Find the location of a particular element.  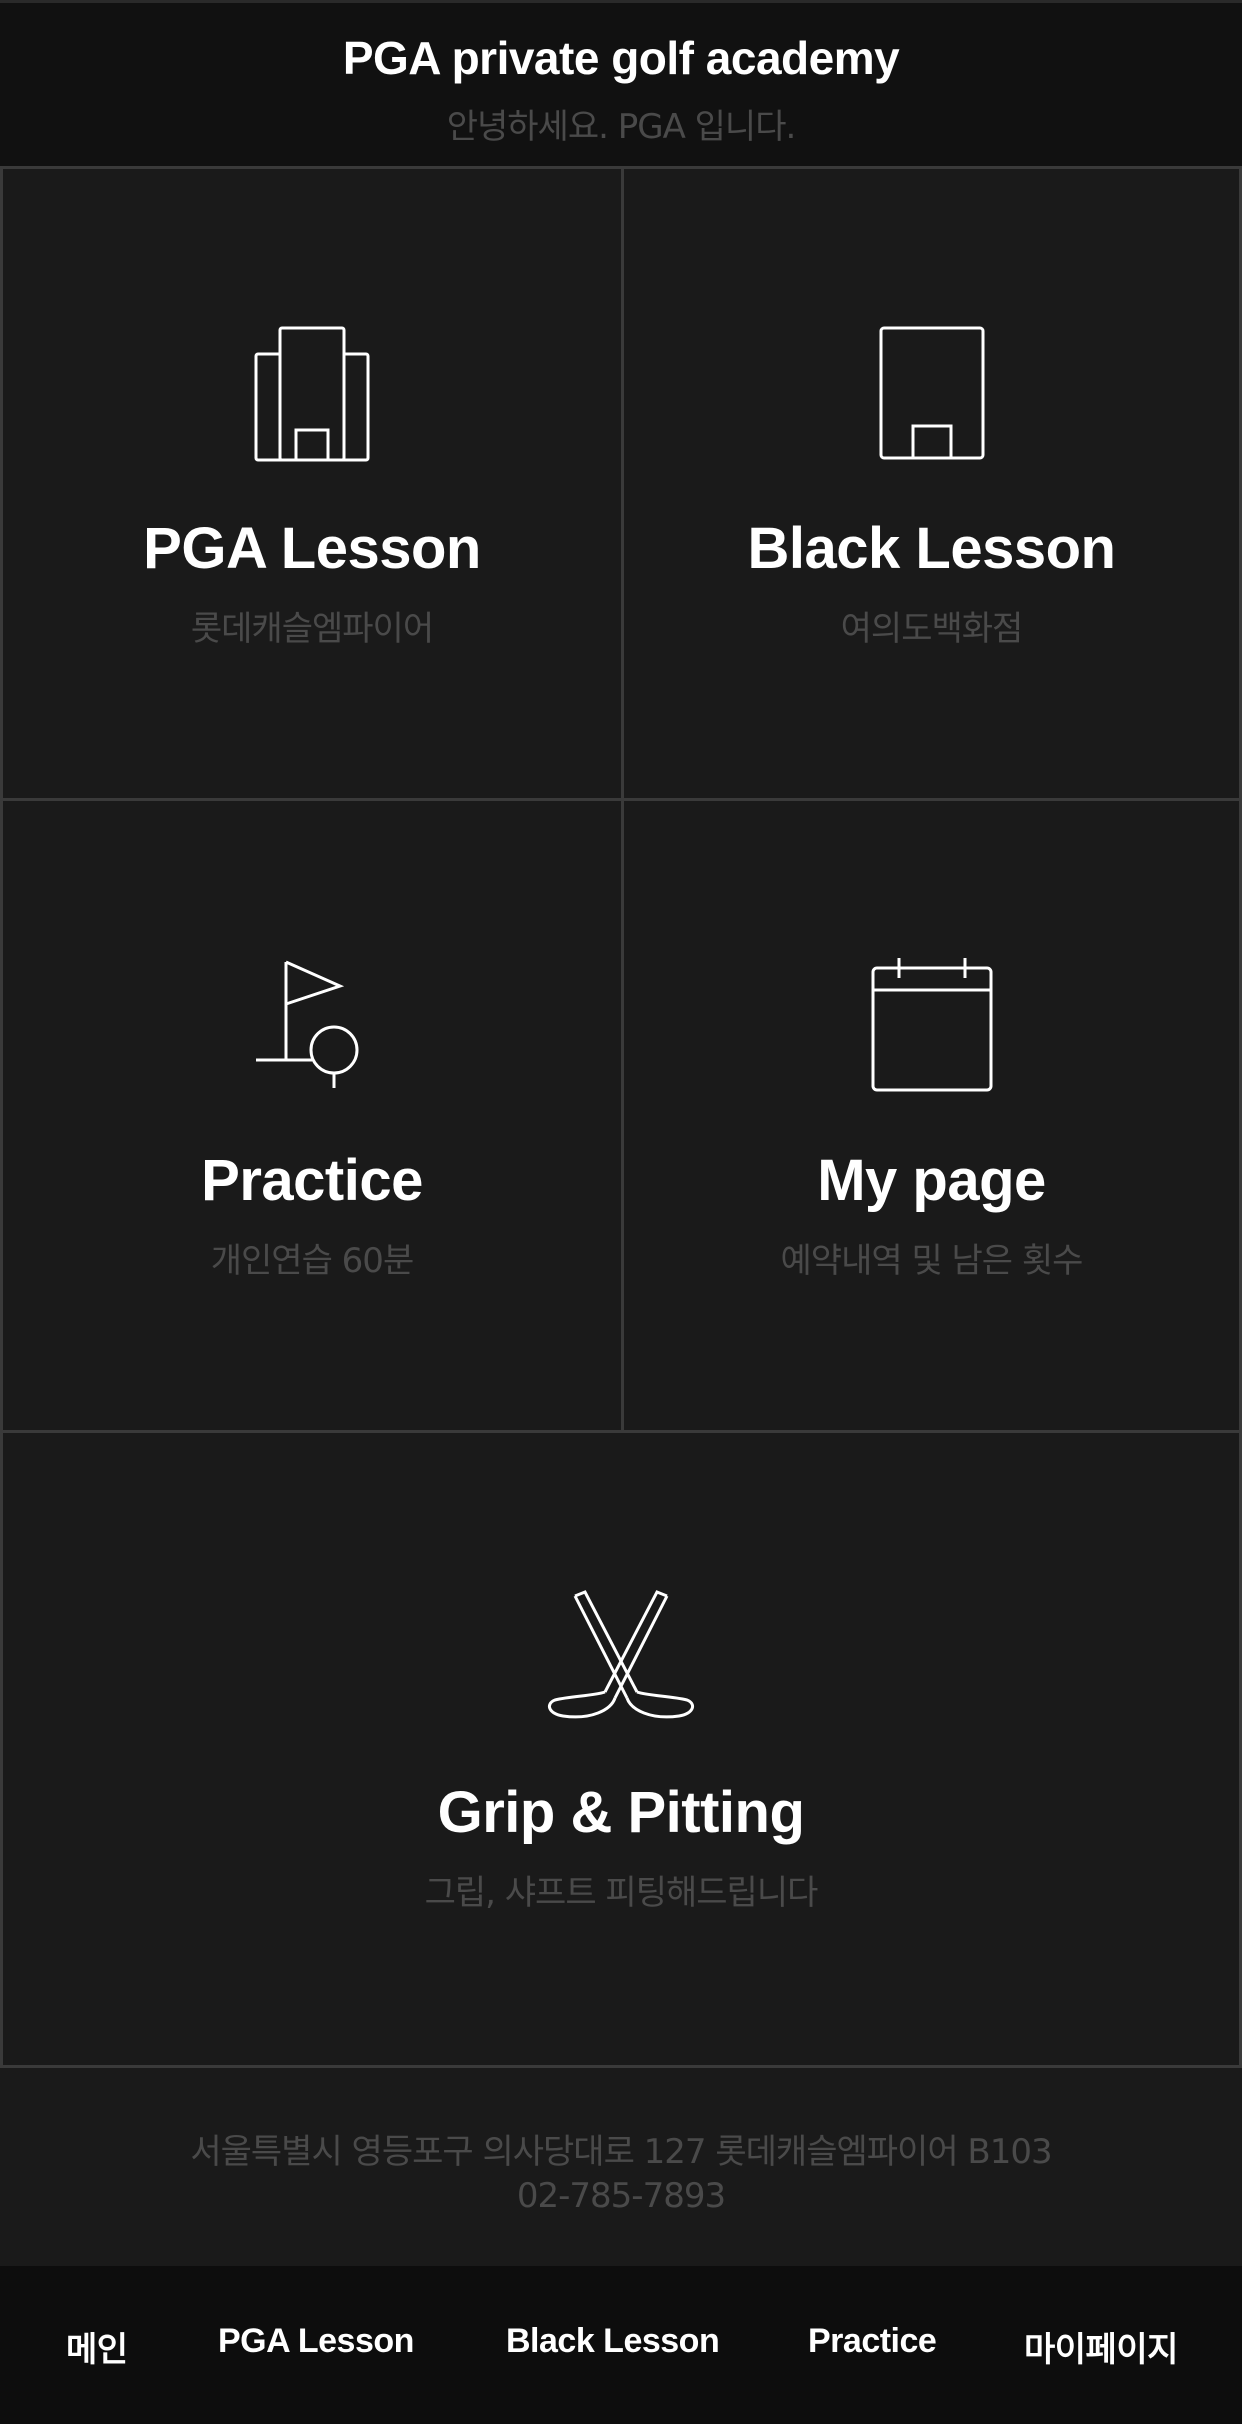

nav-item-pga-lesson: PGA Lesson is located at coordinates (316, 2341).